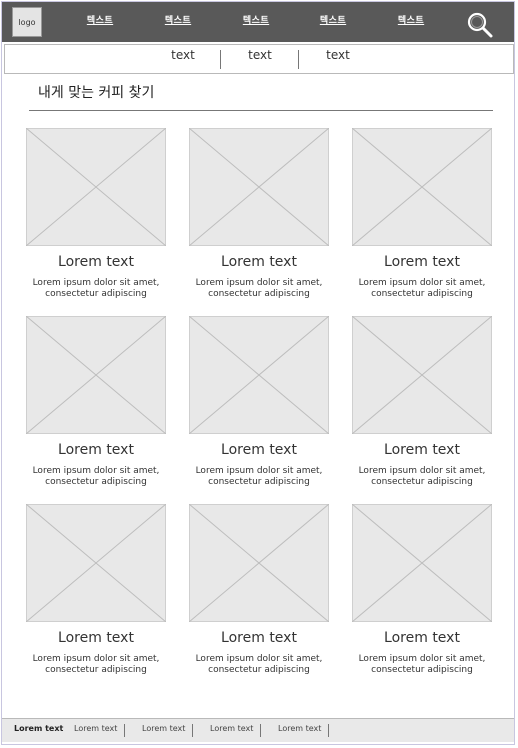 This screenshot has width=518, height=748. What do you see at coordinates (480, 25) in the screenshot?
I see `search-icon` at bounding box center [480, 25].